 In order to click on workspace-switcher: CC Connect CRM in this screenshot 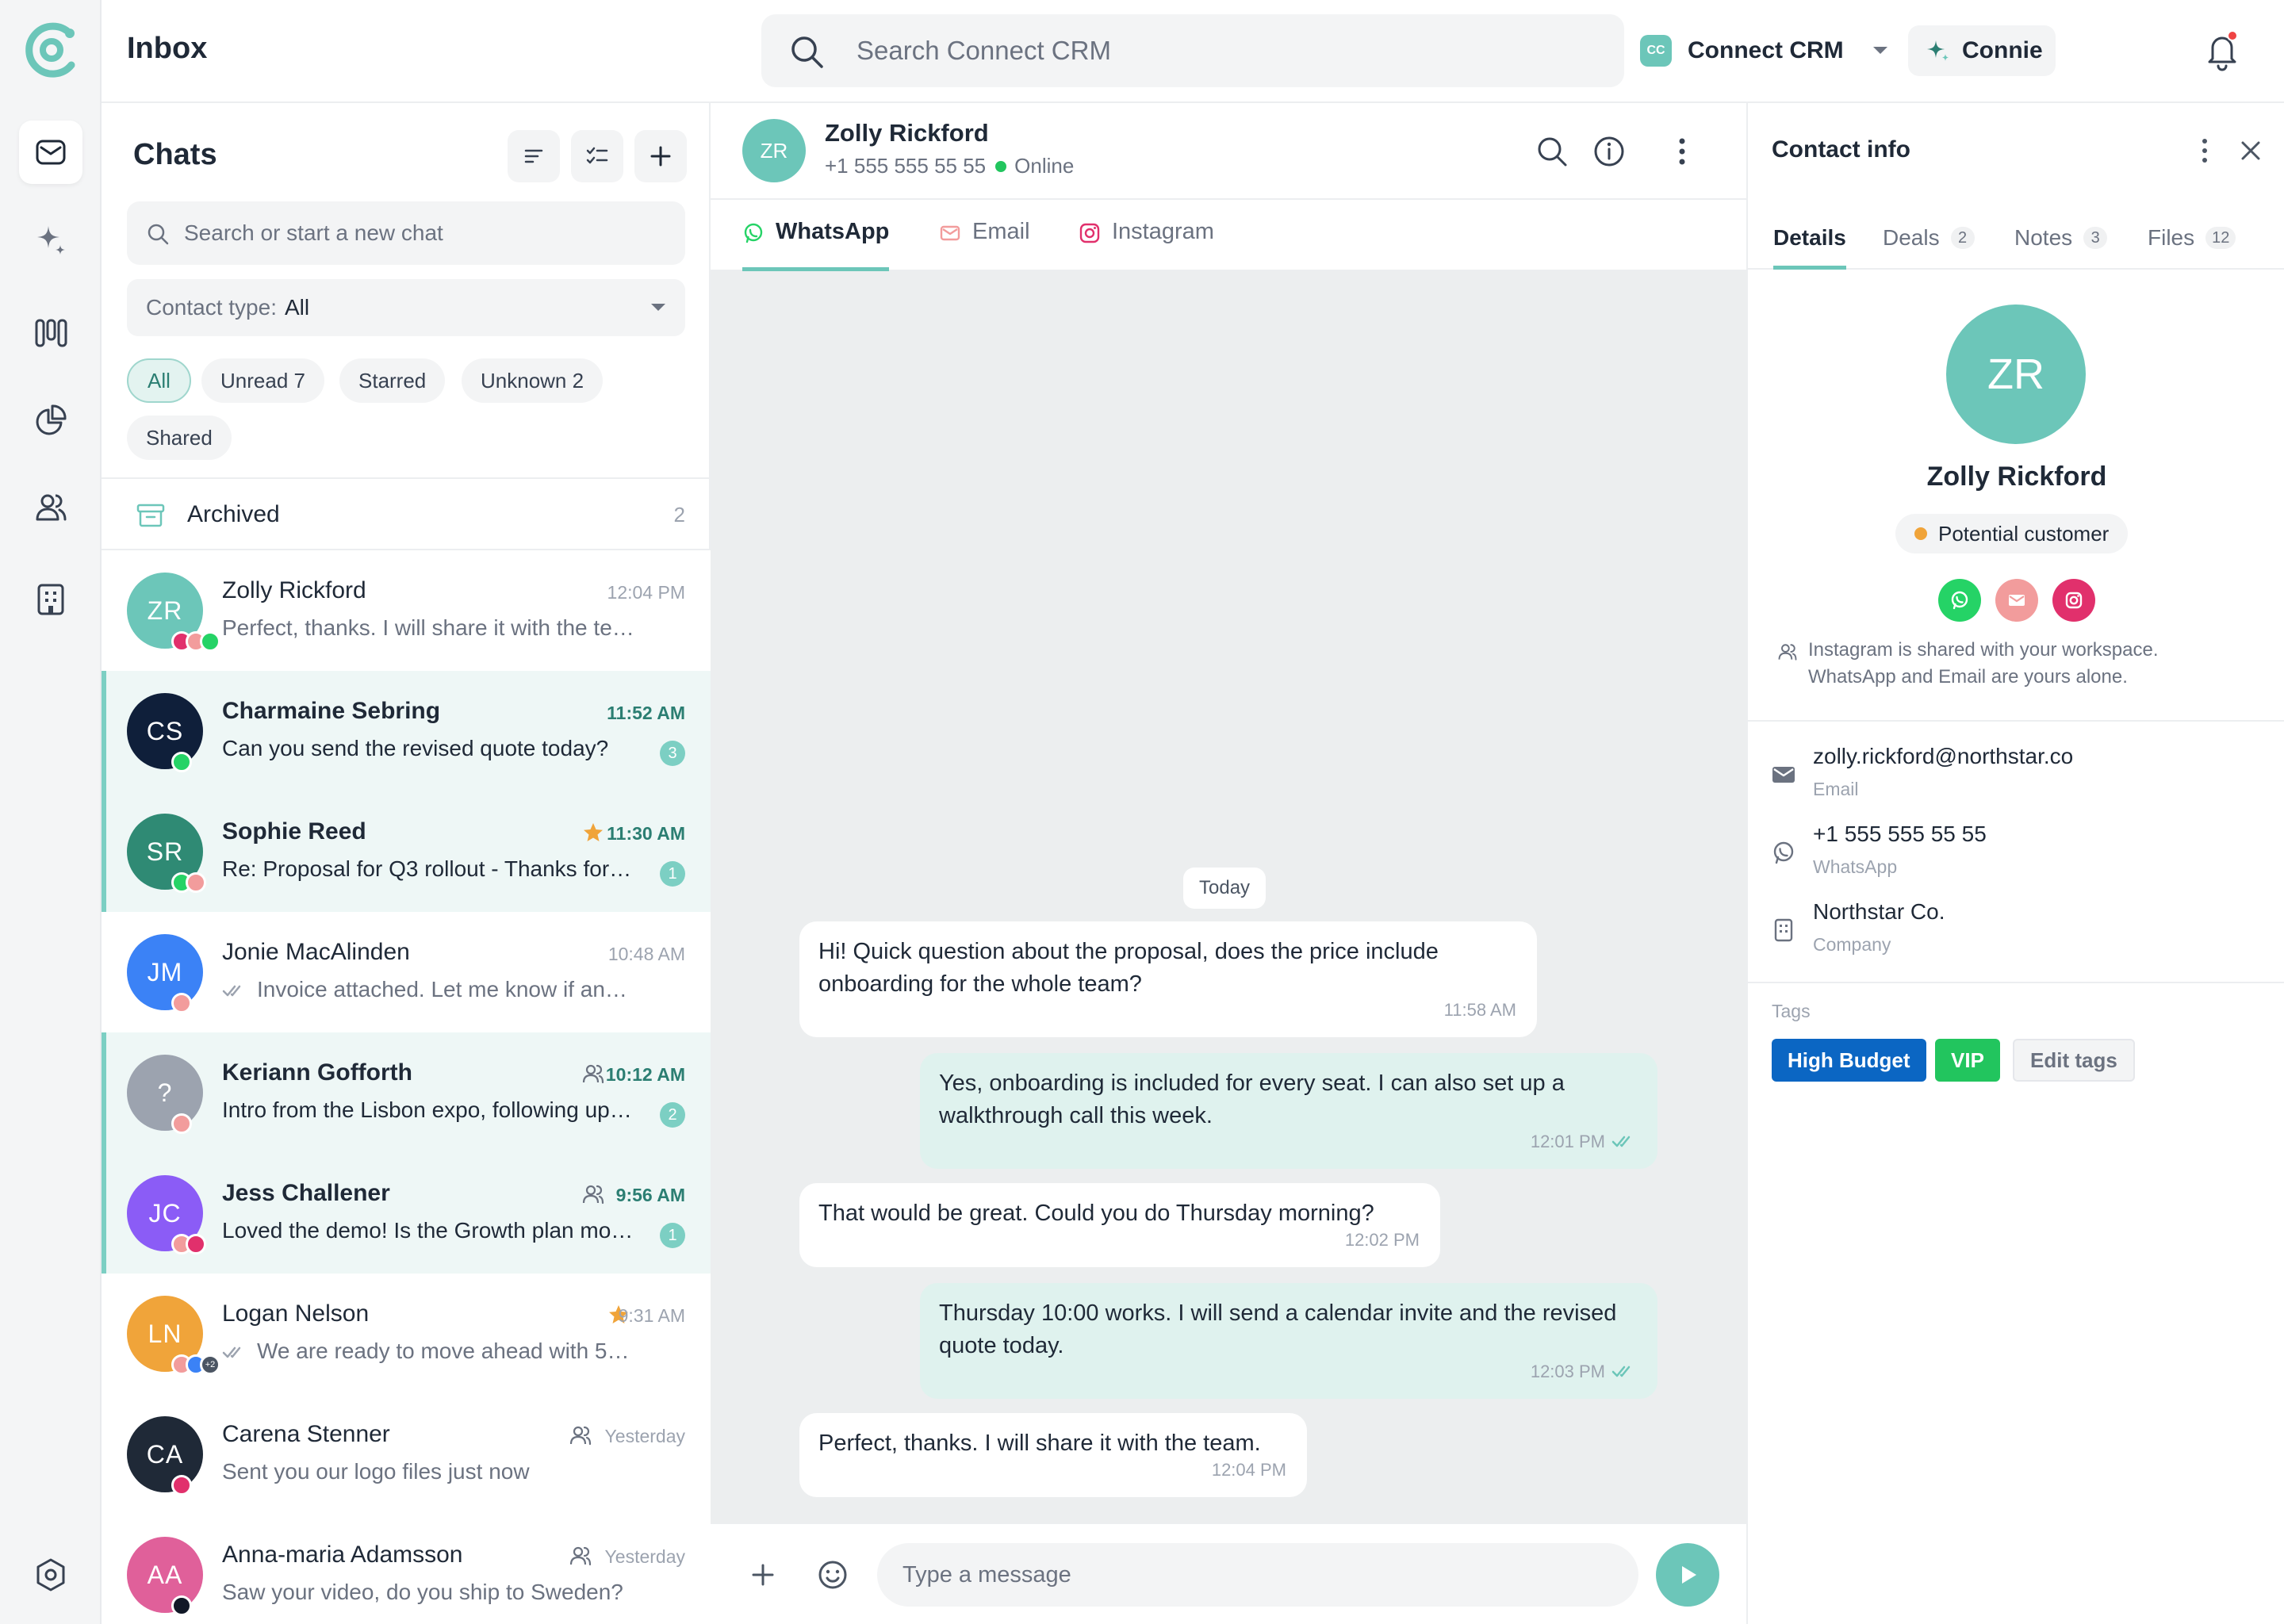, I will do `click(1765, 51)`.